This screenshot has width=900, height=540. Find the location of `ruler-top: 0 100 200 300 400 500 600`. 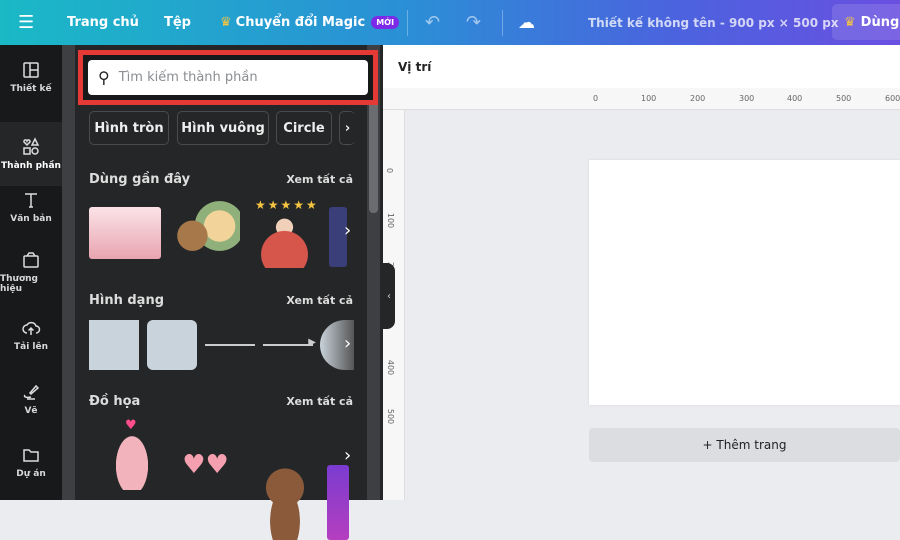

ruler-top: 0 100 200 300 400 500 600 is located at coordinates (641, 99).